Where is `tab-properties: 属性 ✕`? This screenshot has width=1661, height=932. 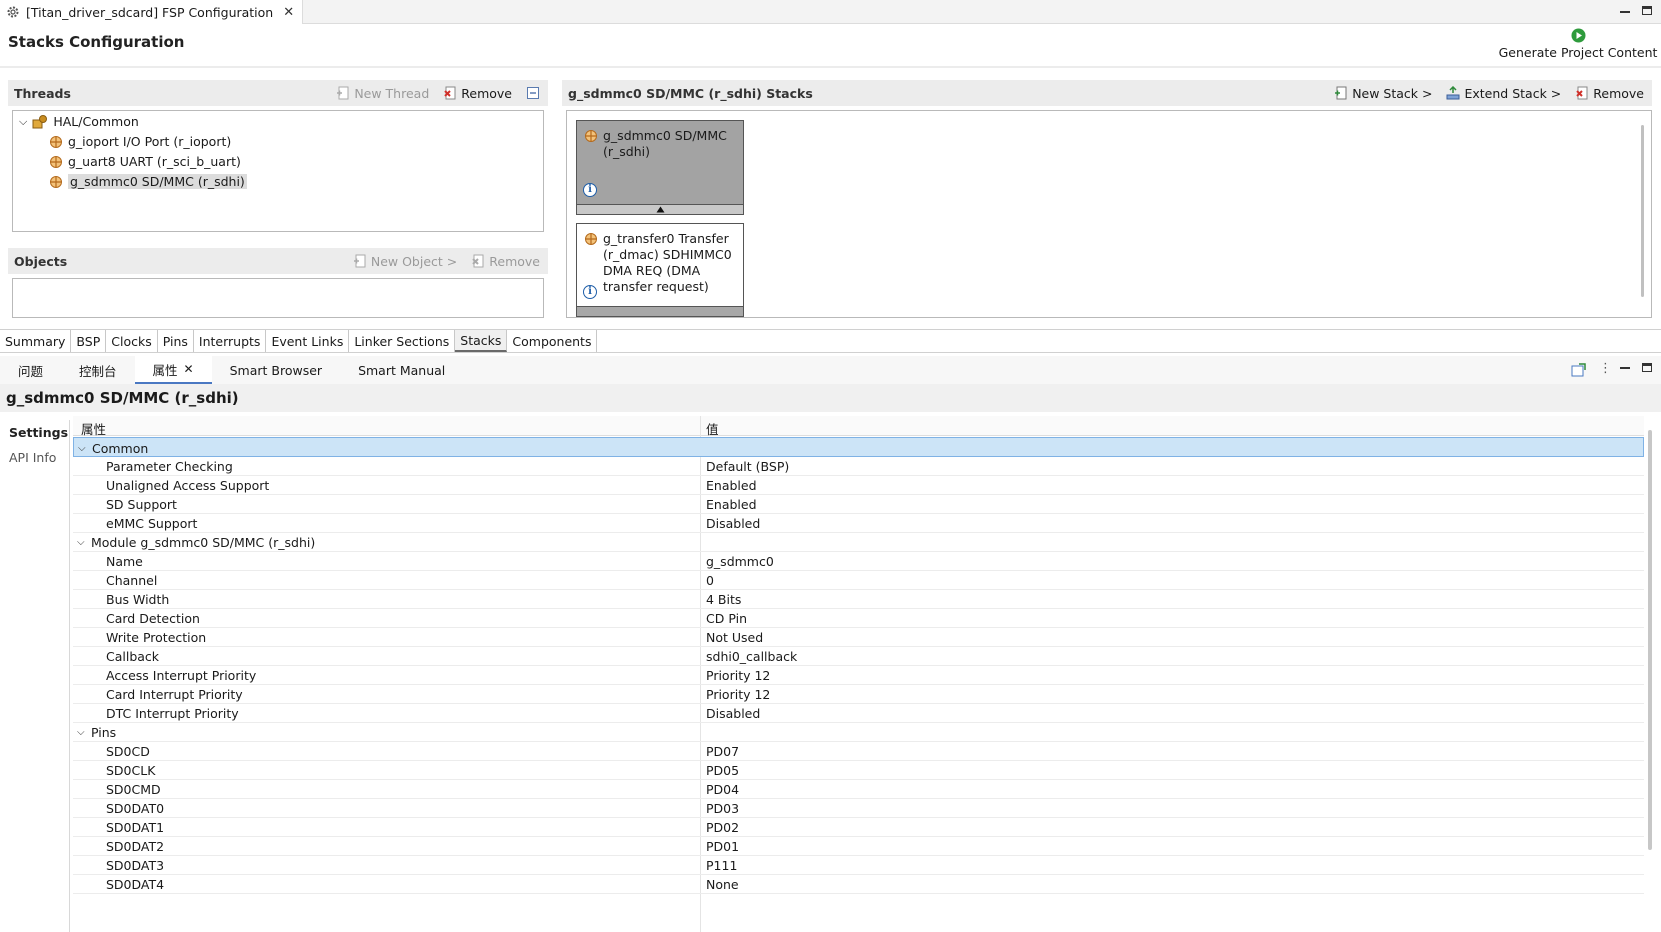
tab-properties: 属性 ✕ is located at coordinates (173, 370).